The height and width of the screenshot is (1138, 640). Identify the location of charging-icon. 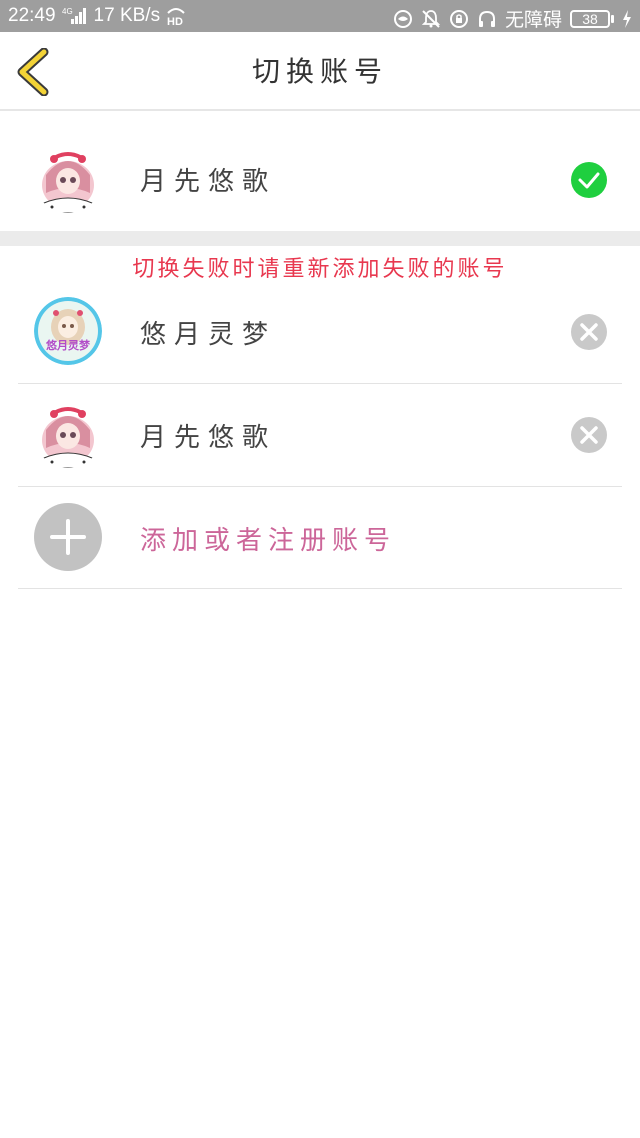
(627, 18).